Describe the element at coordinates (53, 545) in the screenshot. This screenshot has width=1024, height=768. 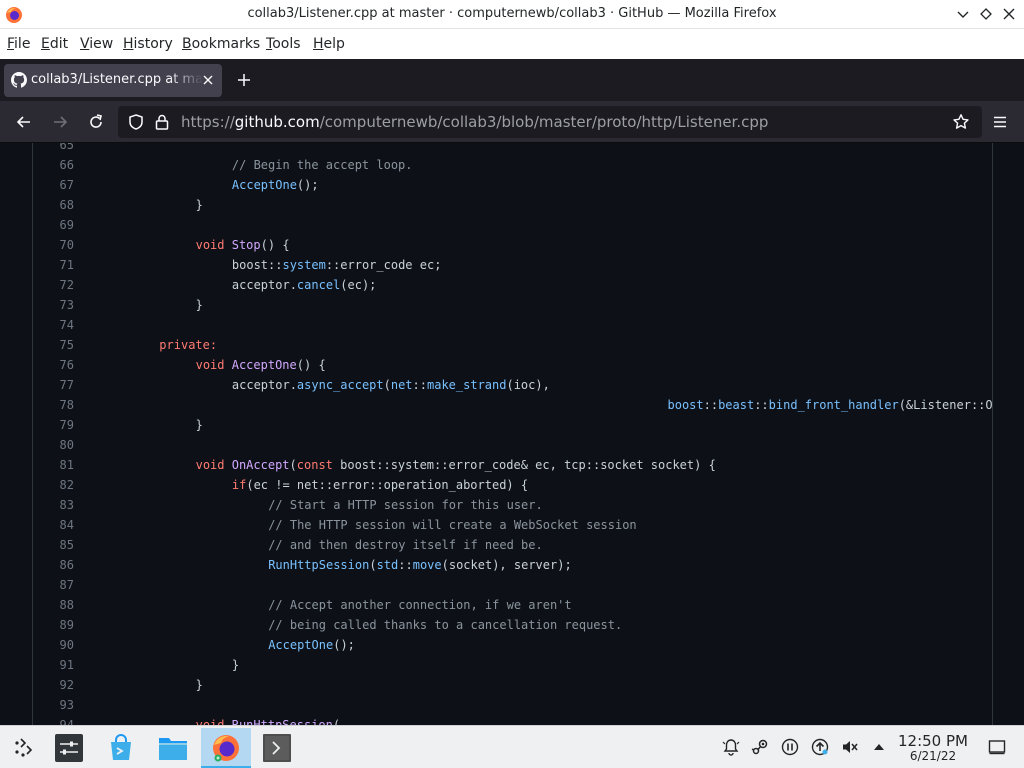
I see `line-number: 85` at that location.